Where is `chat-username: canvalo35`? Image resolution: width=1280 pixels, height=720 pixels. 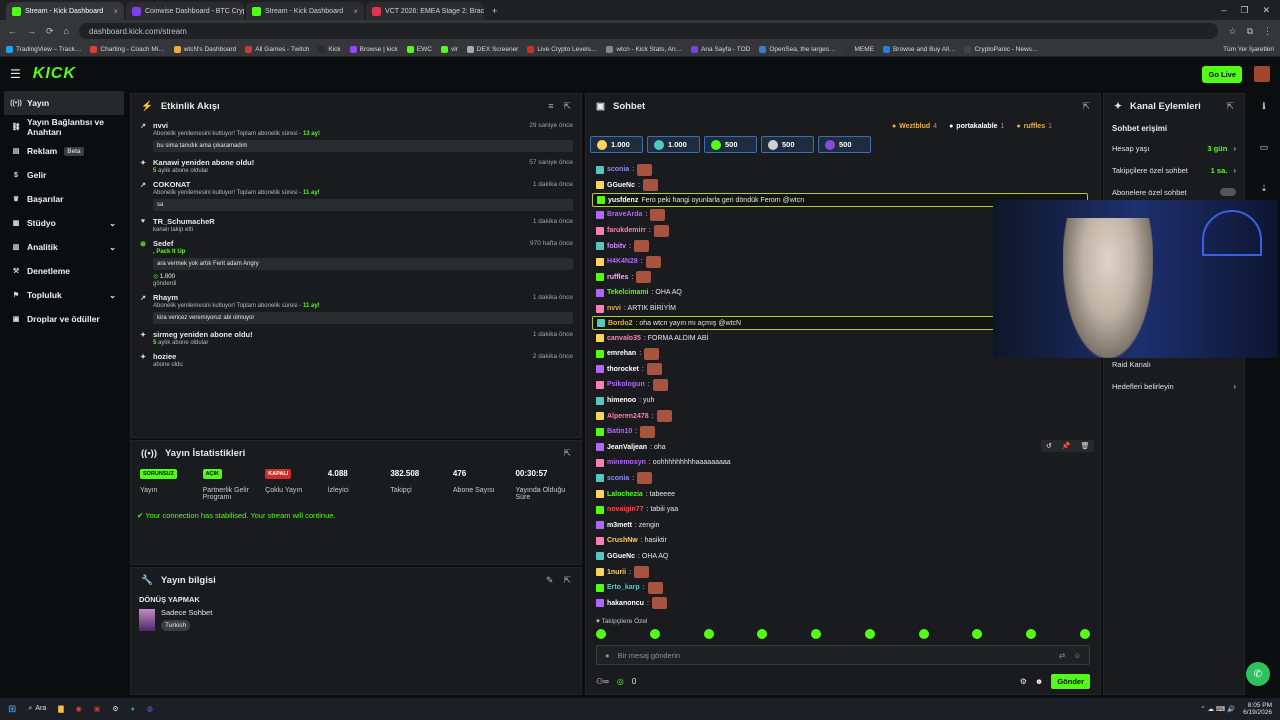 chat-username: canvalo35 is located at coordinates (624, 338).